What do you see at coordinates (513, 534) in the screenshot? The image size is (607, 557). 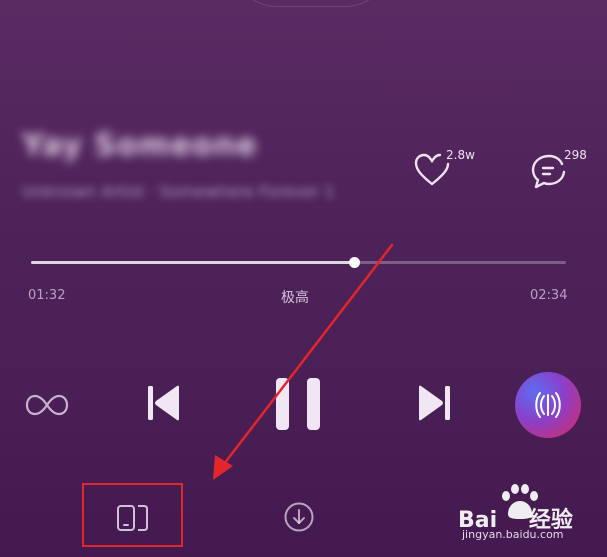 I see `watermark-url: jingyan.baidu.com` at bounding box center [513, 534].